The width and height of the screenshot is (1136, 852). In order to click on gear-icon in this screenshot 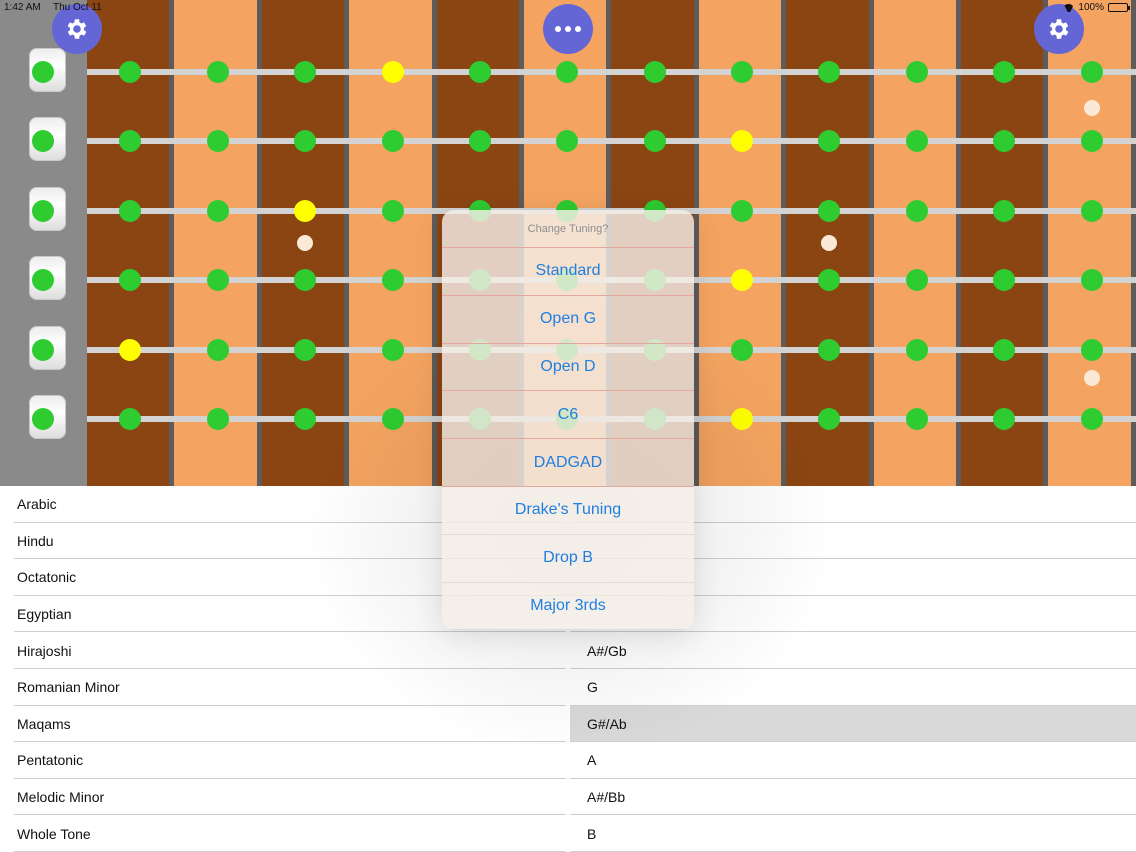, I will do `click(77, 29)`.